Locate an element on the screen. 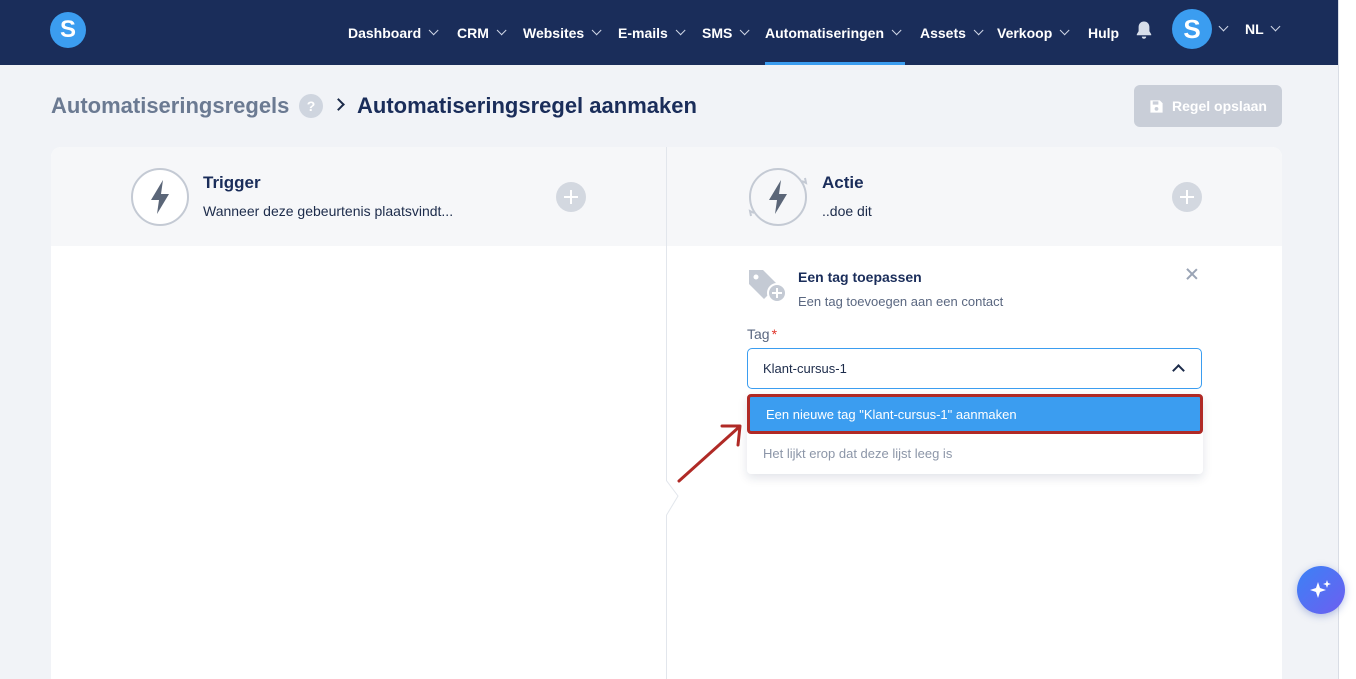 This screenshot has height=679, width=1356. page-title: Automatiseringsregel aanmaken is located at coordinates (527, 105).